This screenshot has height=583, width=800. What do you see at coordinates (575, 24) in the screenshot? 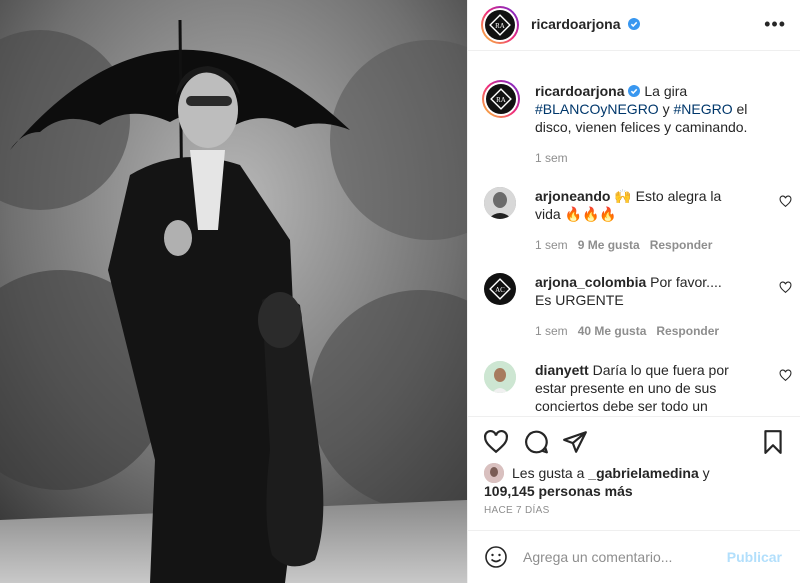
I see `author-username: ricardoarjona` at bounding box center [575, 24].